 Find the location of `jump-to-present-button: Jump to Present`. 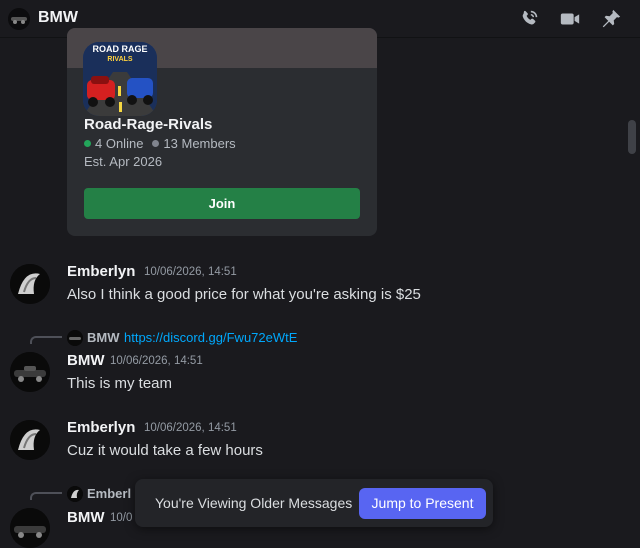

jump-to-present-button: Jump to Present is located at coordinates (422, 503).